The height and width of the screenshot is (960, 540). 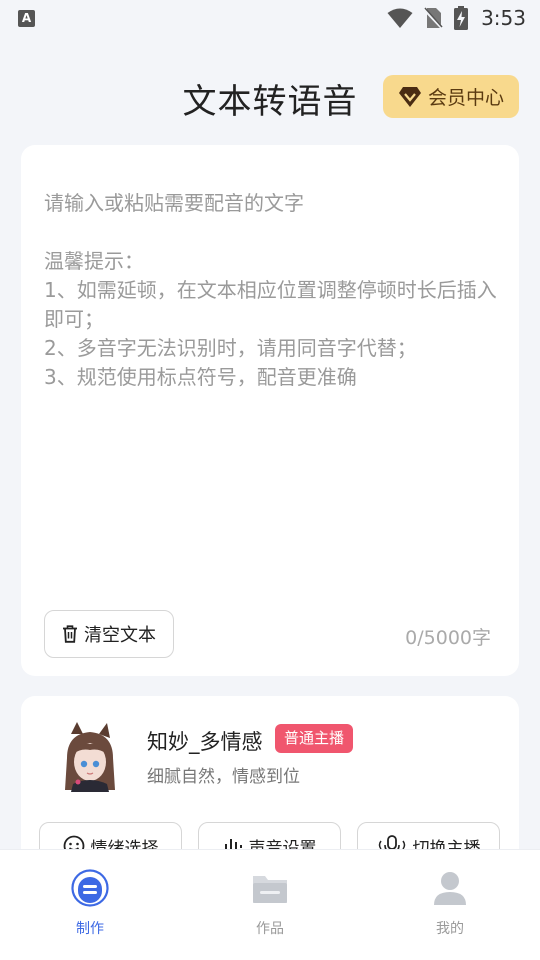 I want to click on char-count: 0/5000字, so click(x=448, y=638).